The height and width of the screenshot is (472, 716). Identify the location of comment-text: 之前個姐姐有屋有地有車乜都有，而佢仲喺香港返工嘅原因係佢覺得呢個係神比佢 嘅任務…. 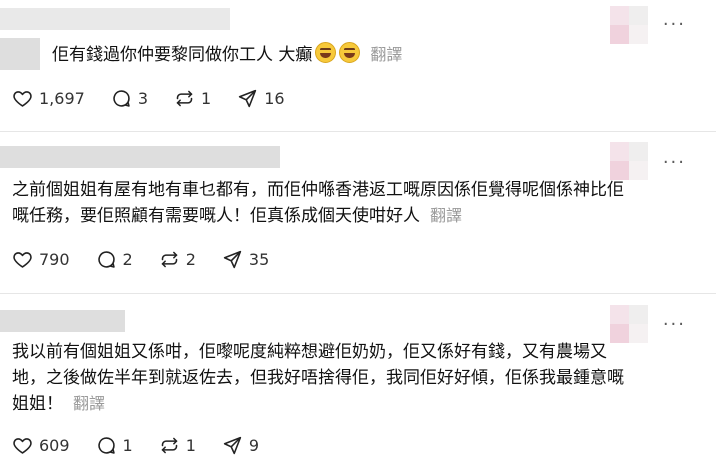
(318, 203).